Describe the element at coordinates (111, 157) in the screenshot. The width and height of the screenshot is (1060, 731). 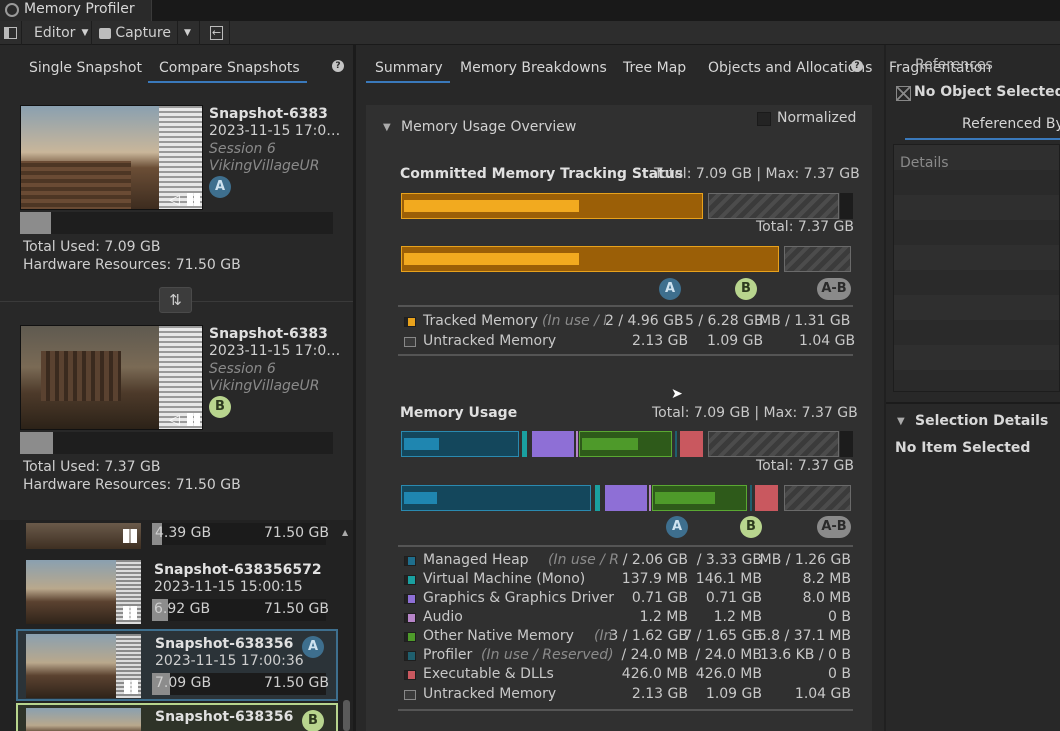
I see `snapshot-a-thumbnail: ◁` at that location.